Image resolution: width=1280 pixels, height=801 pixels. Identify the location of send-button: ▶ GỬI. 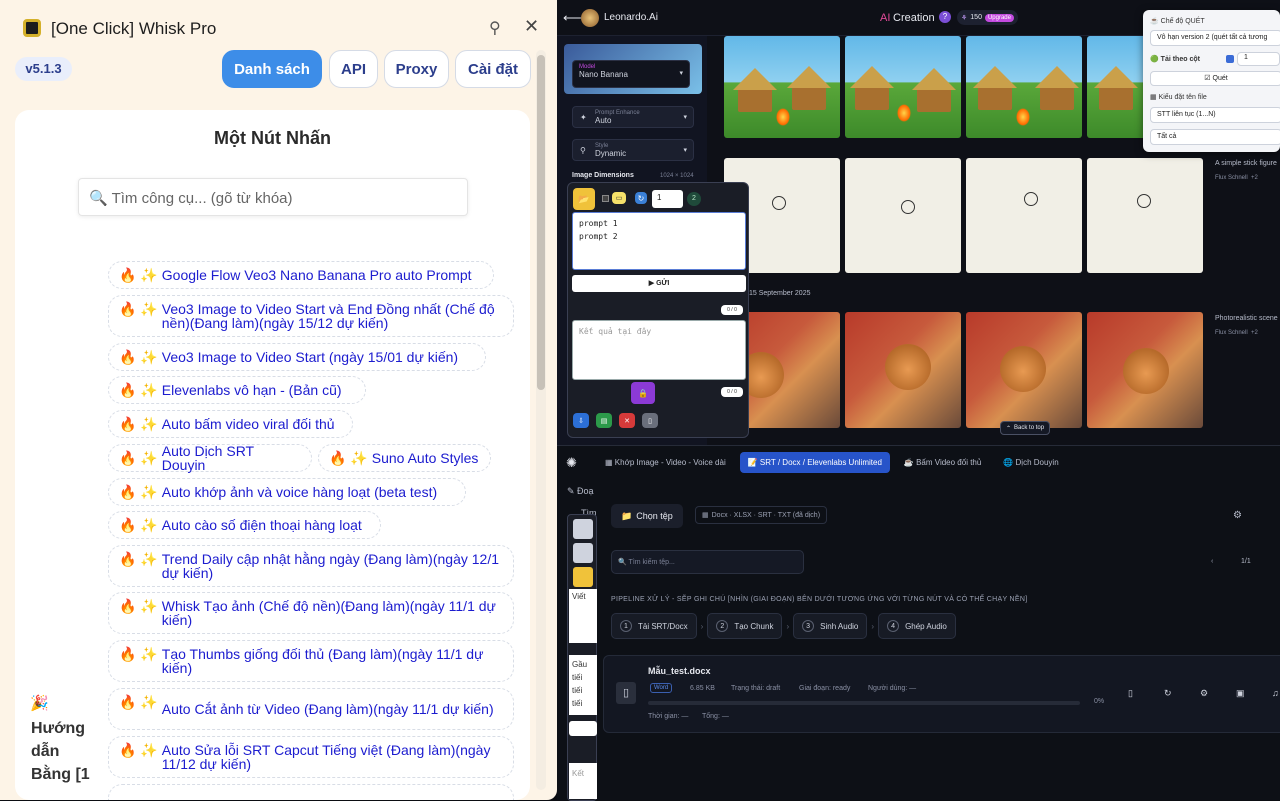
(659, 283).